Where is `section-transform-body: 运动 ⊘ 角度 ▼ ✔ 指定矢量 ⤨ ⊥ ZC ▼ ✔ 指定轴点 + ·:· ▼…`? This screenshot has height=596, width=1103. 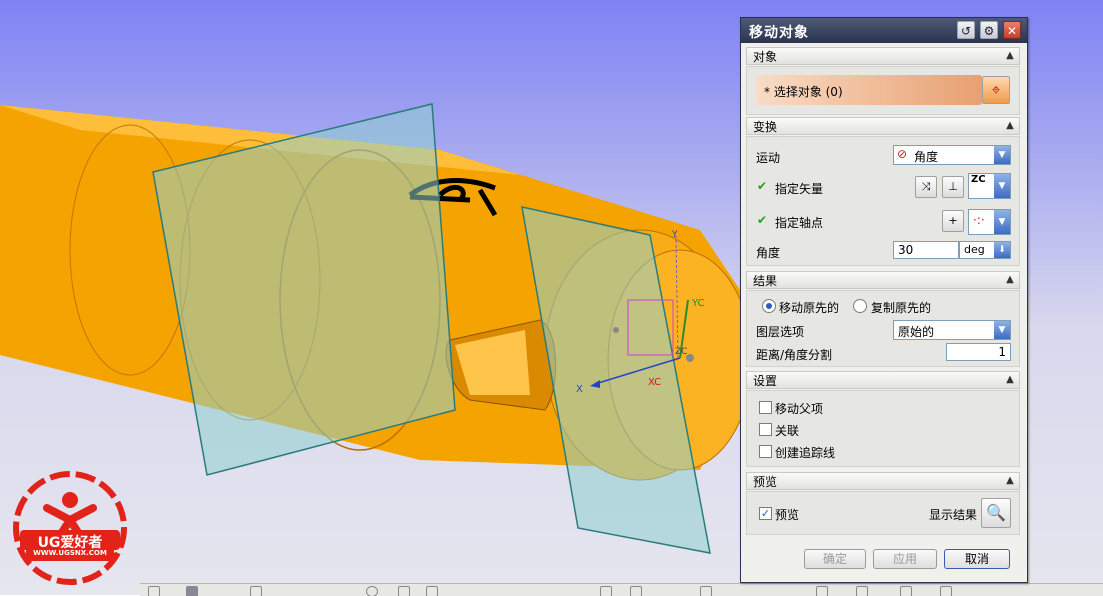
section-transform-body: 运动 ⊘ 角度 ▼ ✔ 指定矢量 ⤨ ⊥ ZC ▼ ✔ 指定轴点 + ·:· ▼… is located at coordinates (883, 201).